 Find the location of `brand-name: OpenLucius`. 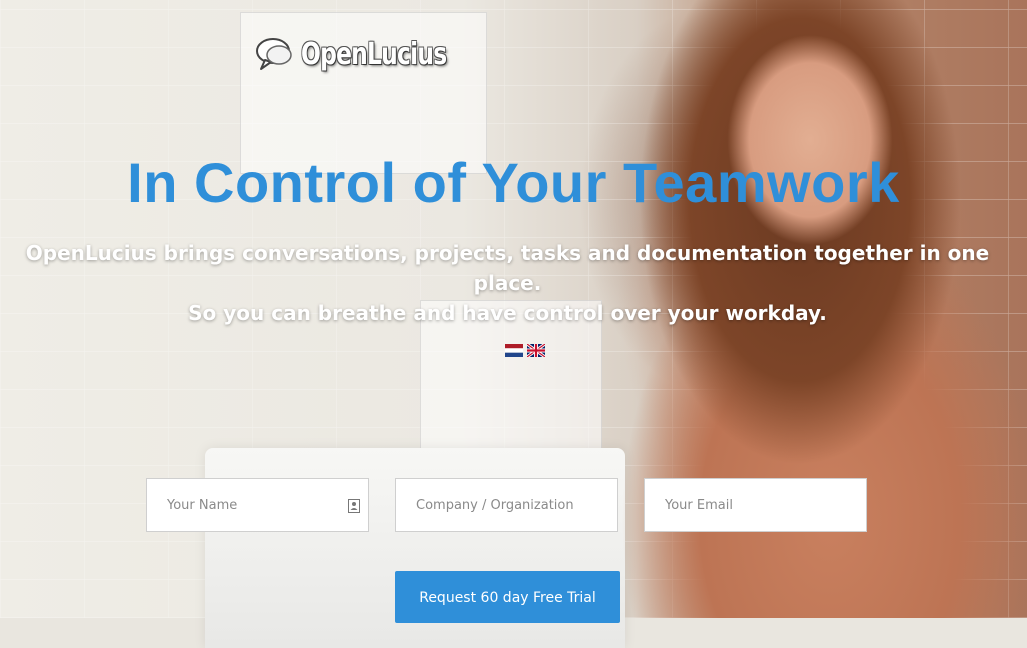

brand-name: OpenLucius is located at coordinates (374, 54).